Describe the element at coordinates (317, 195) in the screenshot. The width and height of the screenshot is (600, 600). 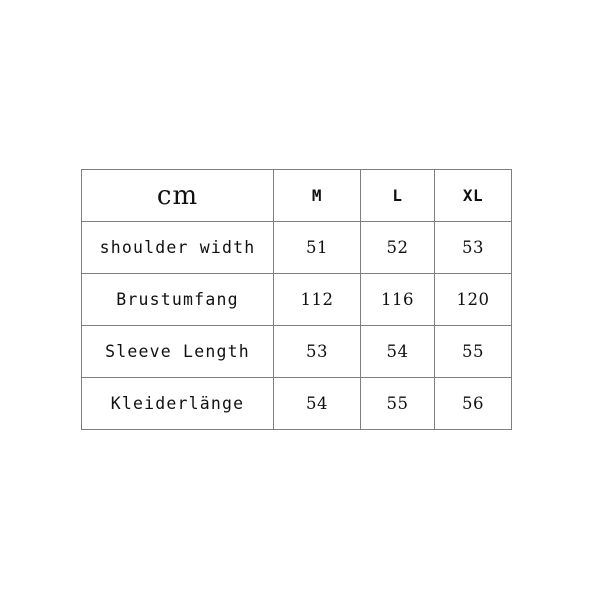
I see `size-header-m: M` at that location.